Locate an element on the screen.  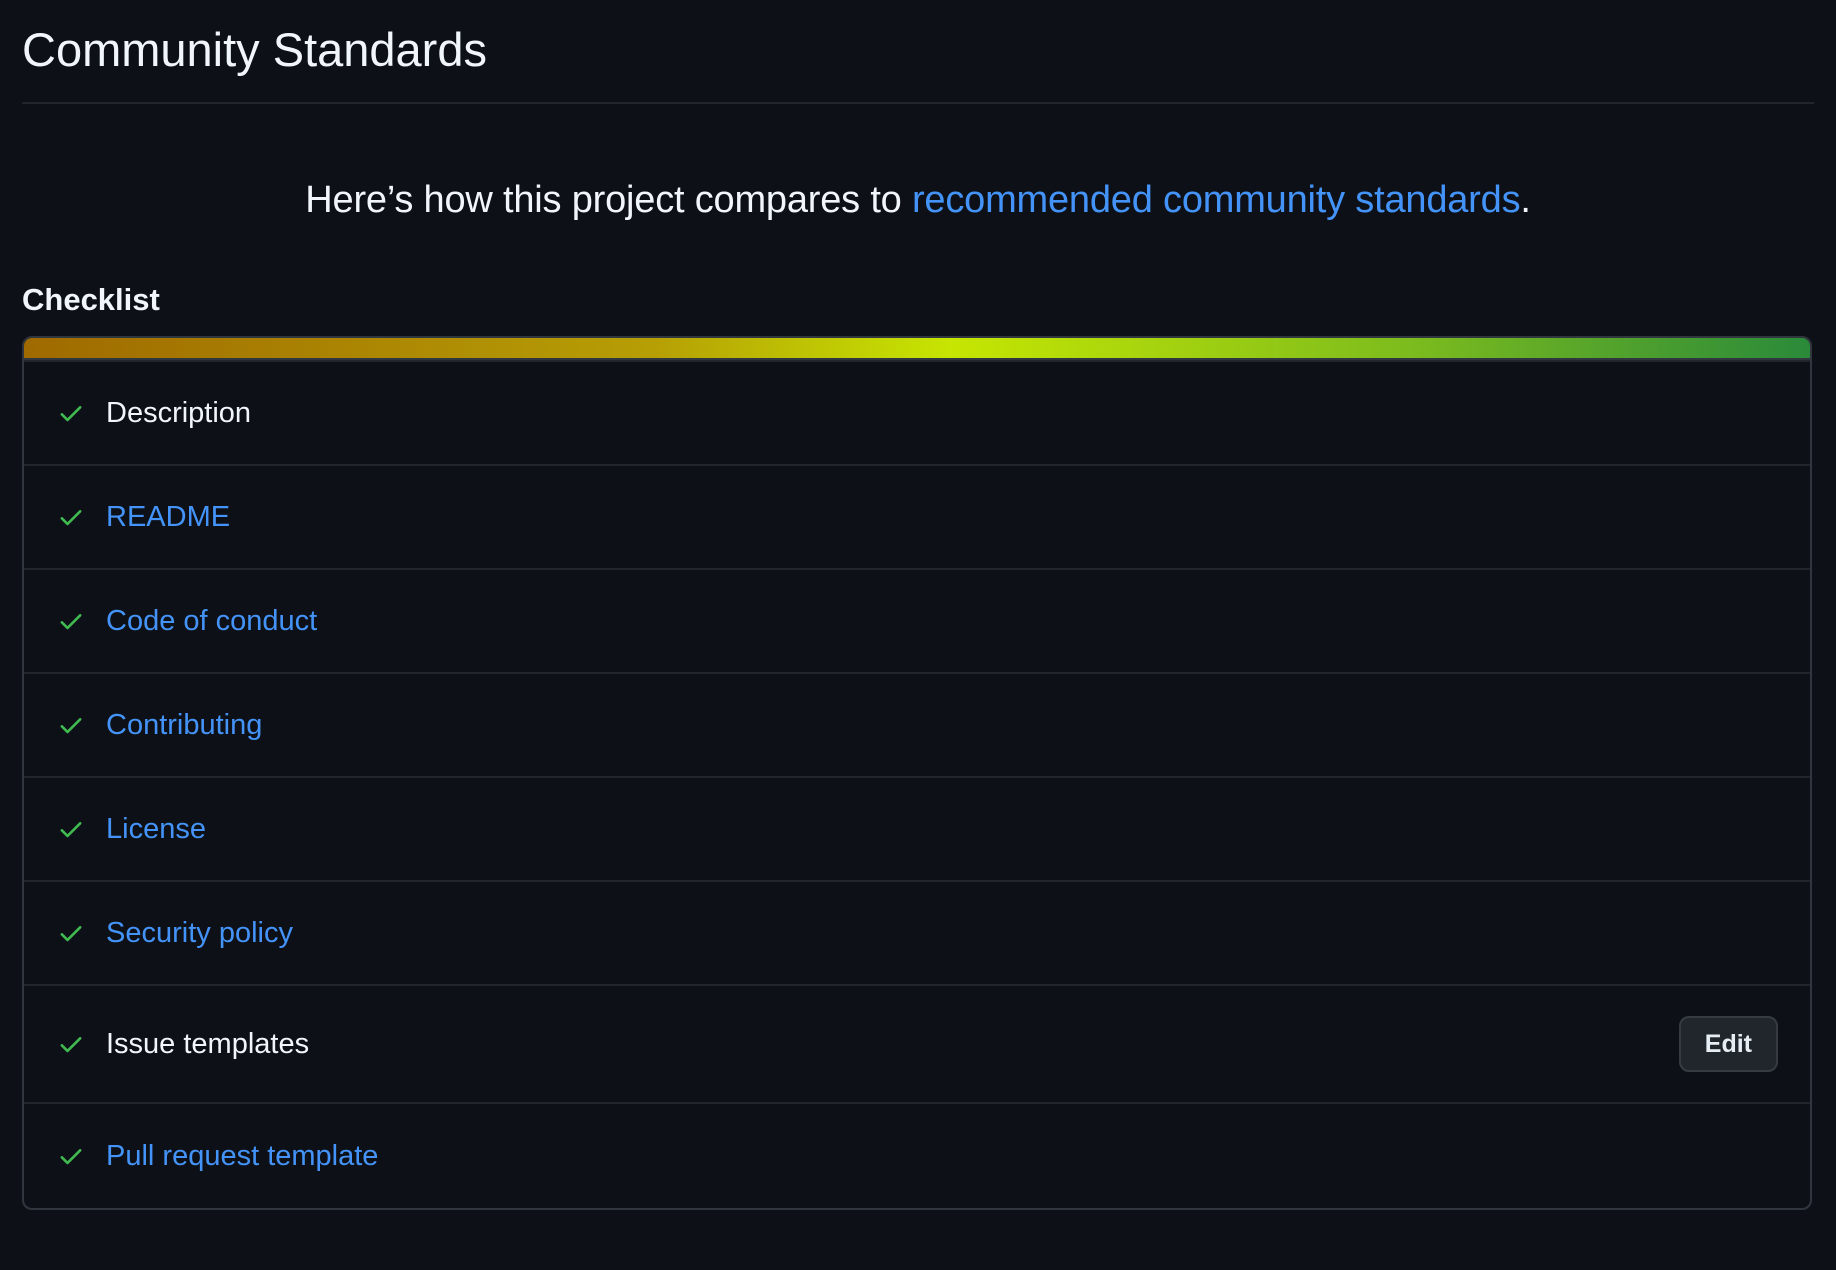
checklist-heading: Checklist is located at coordinates (91, 299).